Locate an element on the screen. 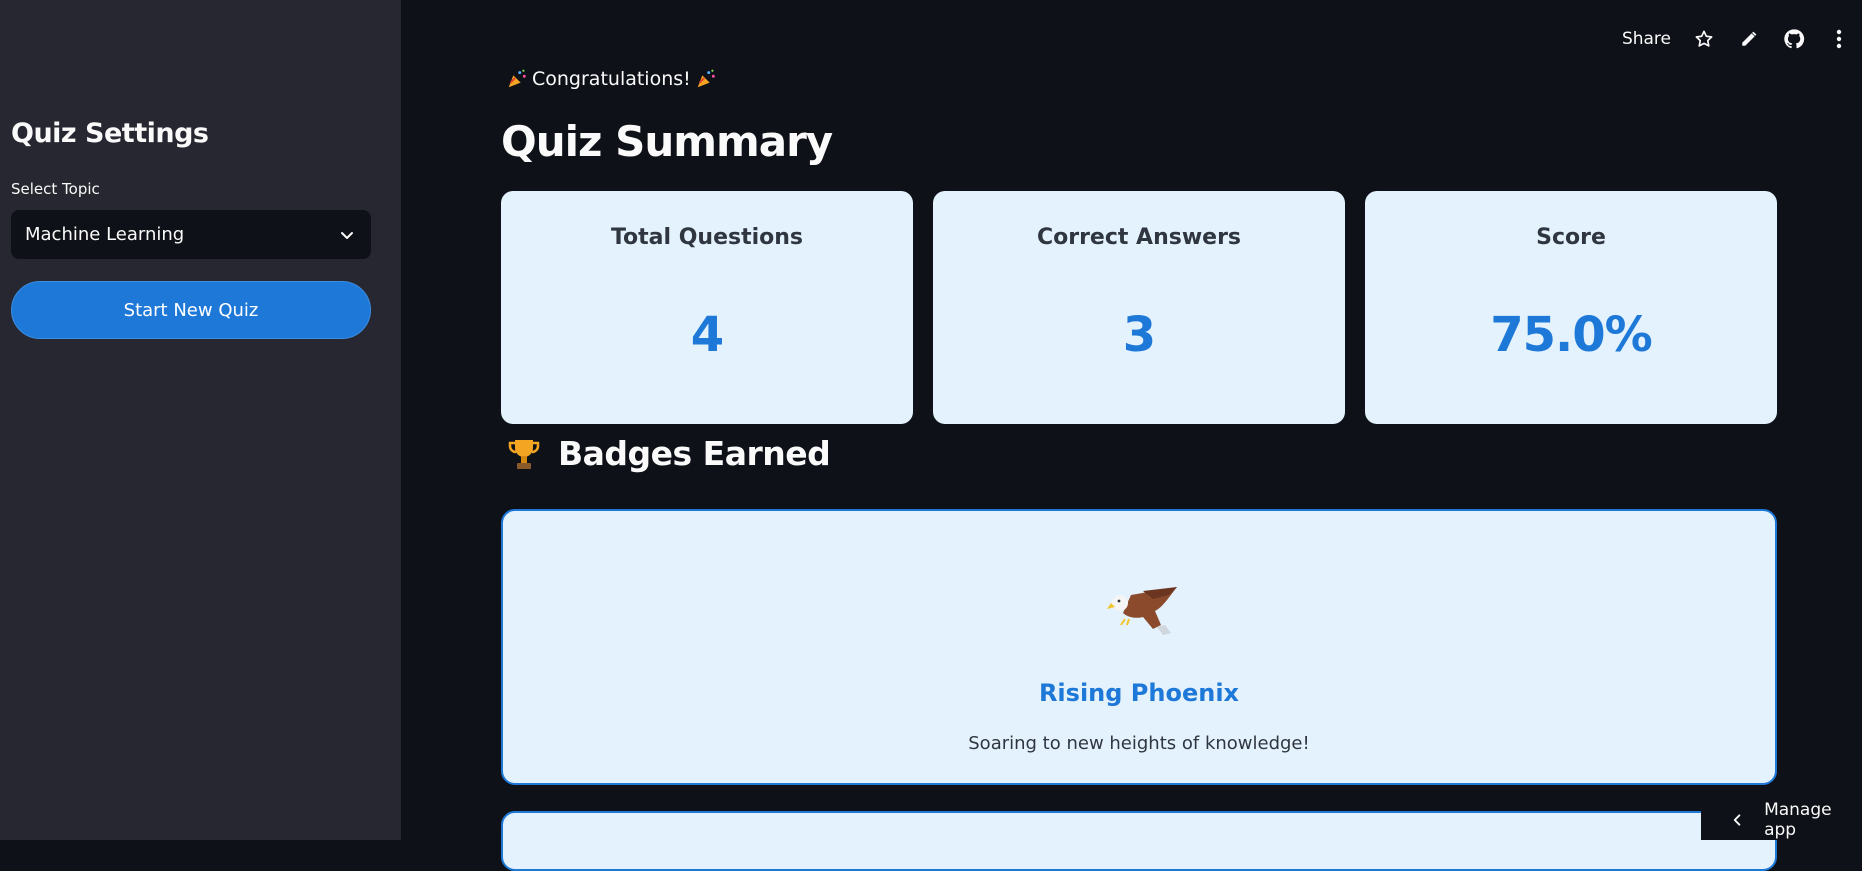 This screenshot has width=1862, height=871. badge-name: Rising Phoenix is located at coordinates (1139, 693).